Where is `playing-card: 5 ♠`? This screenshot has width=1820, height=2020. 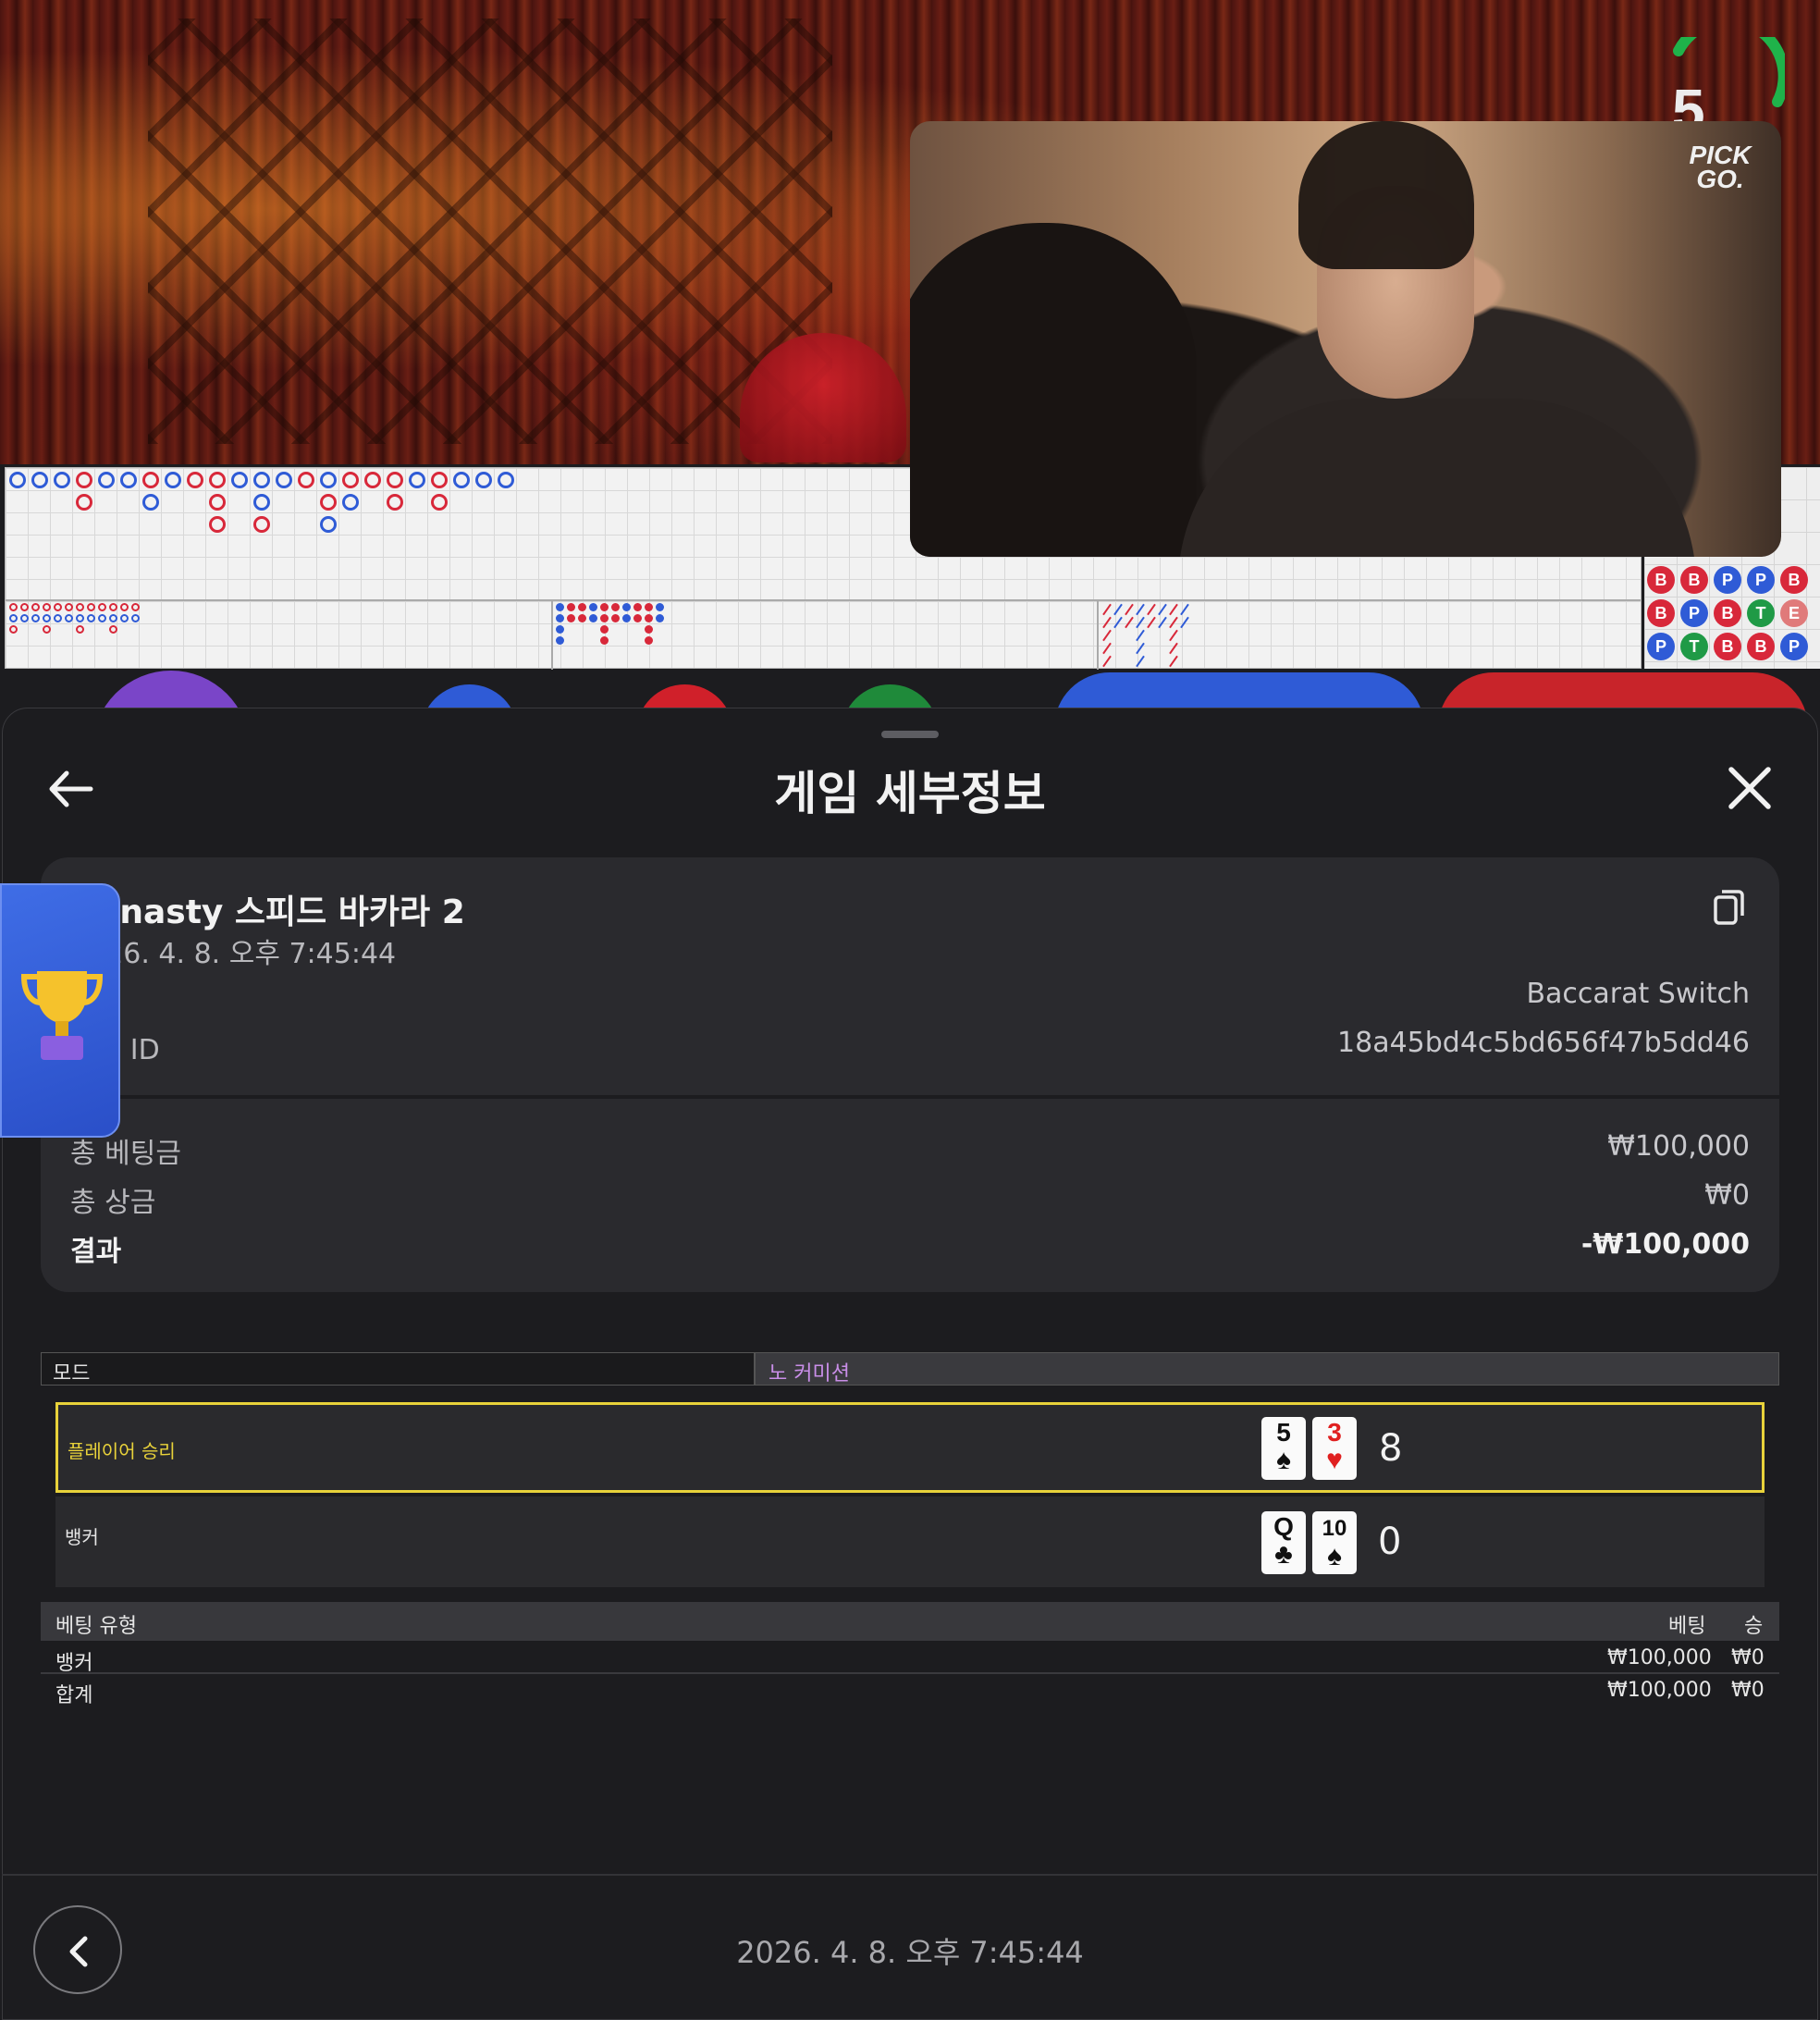 playing-card: 5 ♠ is located at coordinates (1283, 1449).